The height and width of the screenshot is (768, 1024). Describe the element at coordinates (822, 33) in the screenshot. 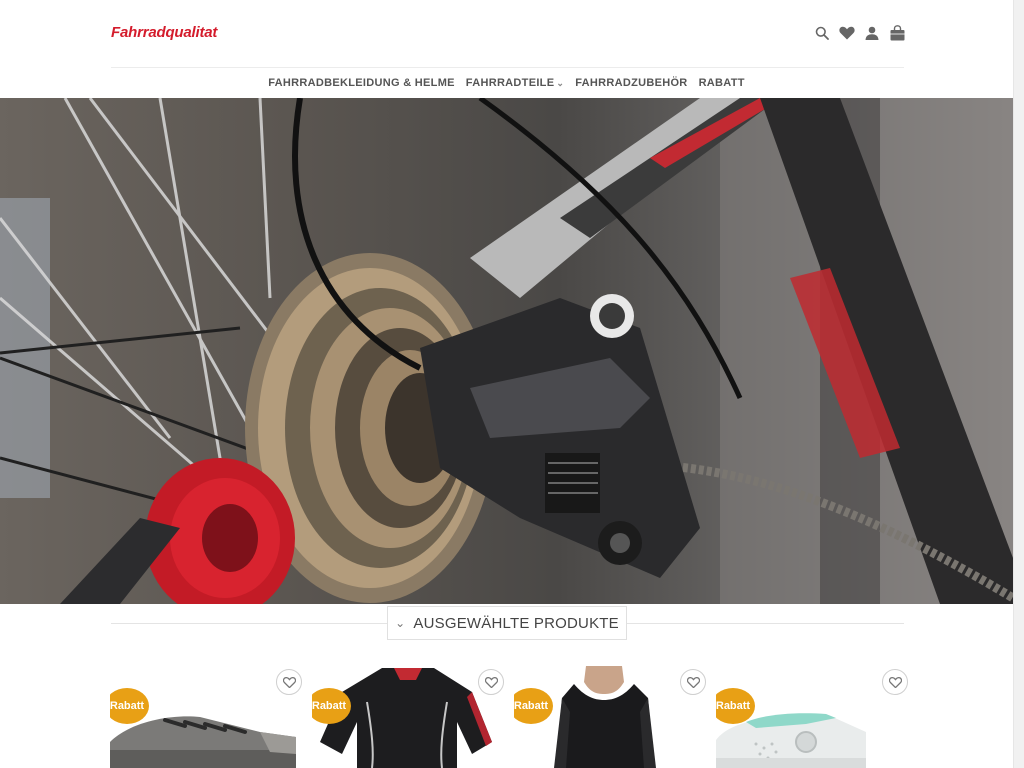

I see `search-icon` at that location.